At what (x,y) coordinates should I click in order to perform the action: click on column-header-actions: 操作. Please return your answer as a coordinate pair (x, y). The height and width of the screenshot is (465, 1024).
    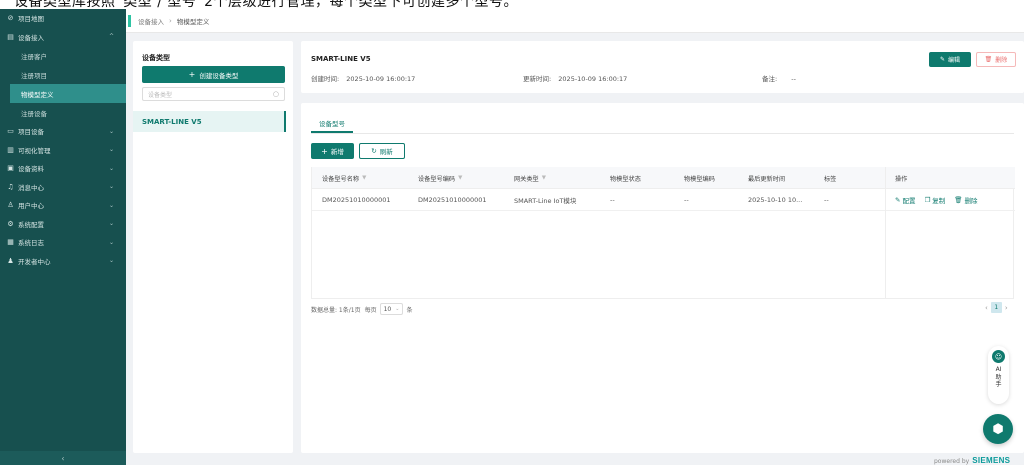
    Looking at the image, I should click on (901, 179).